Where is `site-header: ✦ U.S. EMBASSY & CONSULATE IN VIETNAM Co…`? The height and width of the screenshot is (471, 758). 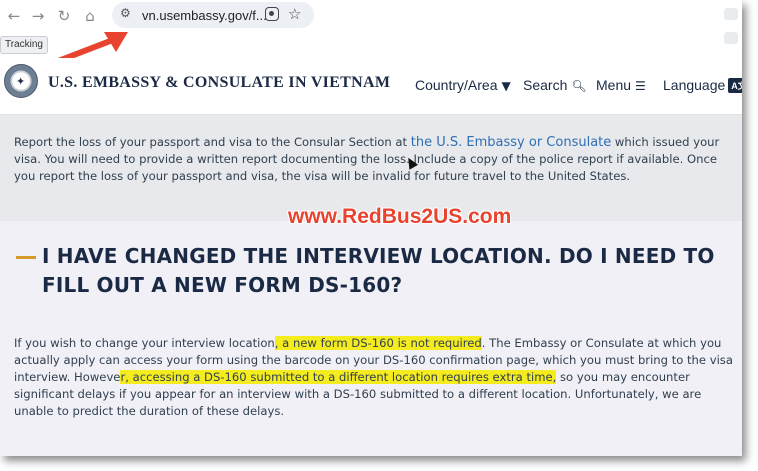
site-header: ✦ U.S. EMBASSY & CONSULATE IN VIETNAM Co… is located at coordinates (371, 86).